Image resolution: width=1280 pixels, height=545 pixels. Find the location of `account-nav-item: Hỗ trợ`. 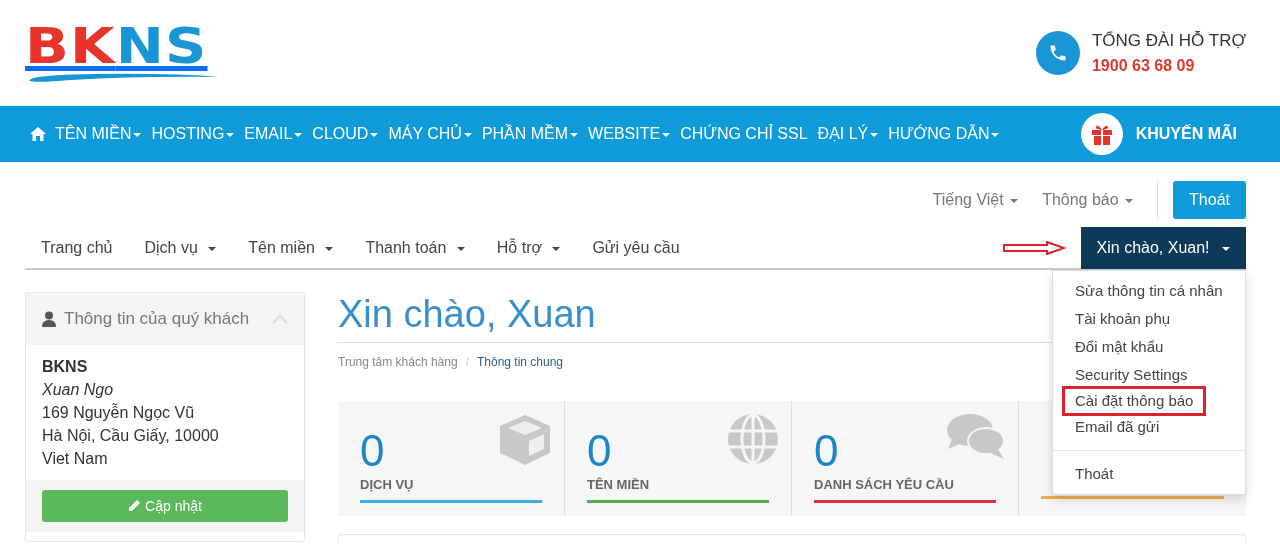

account-nav-item: Hỗ trợ is located at coordinates (528, 248).